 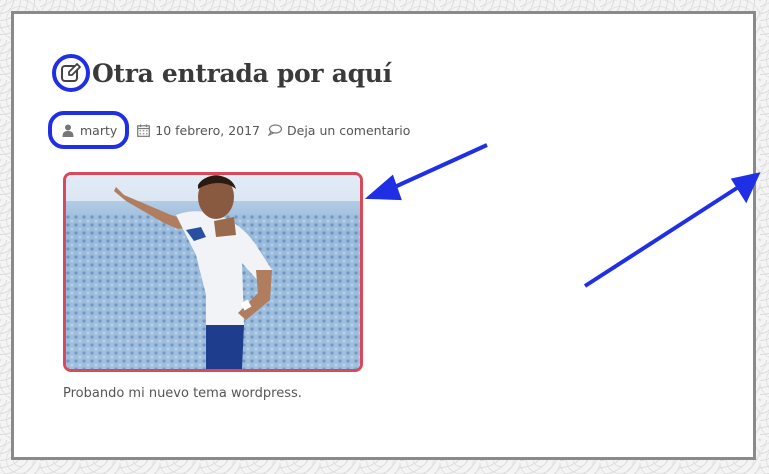 I want to click on post-comments: Deja un comentario, so click(x=339, y=130).